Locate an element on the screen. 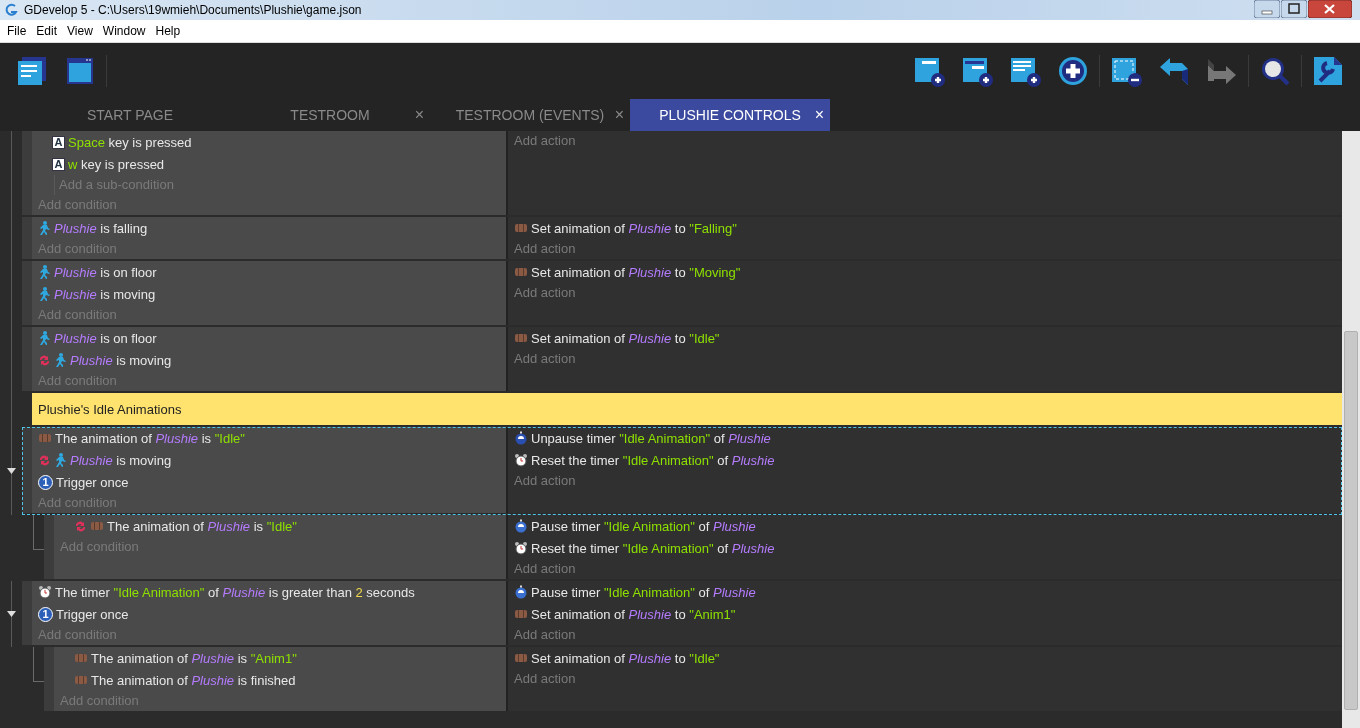 Image resolution: width=1360 pixels, height=728 pixels. window-minus-icon is located at coordinates (1126, 71).